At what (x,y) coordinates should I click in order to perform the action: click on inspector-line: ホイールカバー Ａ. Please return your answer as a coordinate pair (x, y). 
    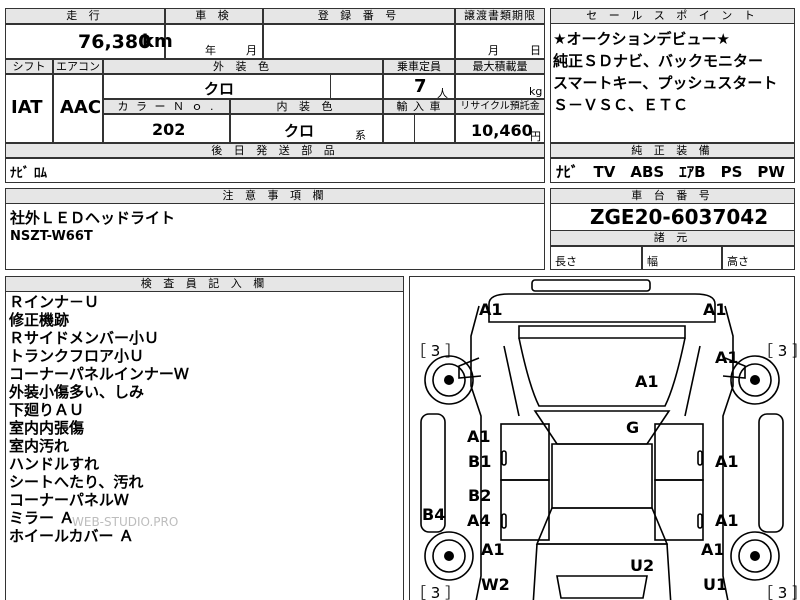
    Looking at the image, I should click on (71, 536).